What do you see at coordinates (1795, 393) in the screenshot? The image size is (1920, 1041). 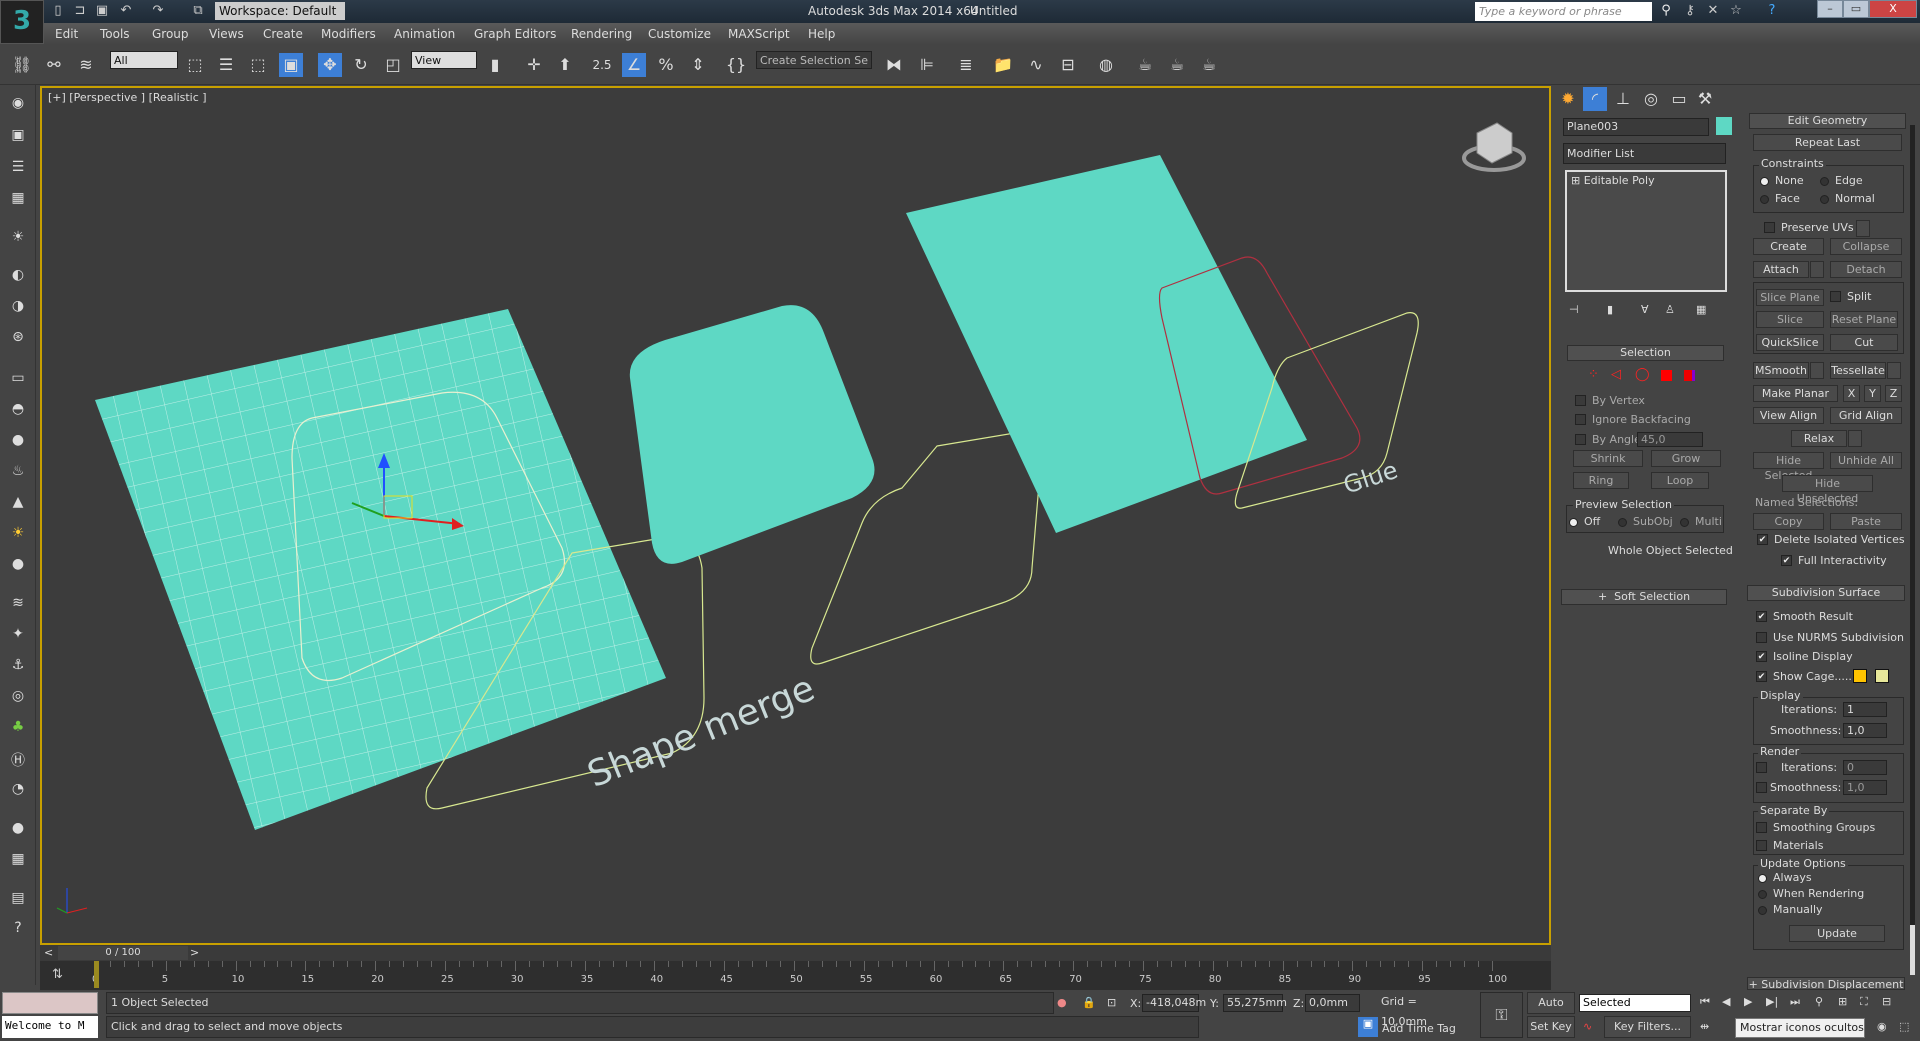 I see `make-planar-button: Make Planar` at bounding box center [1795, 393].